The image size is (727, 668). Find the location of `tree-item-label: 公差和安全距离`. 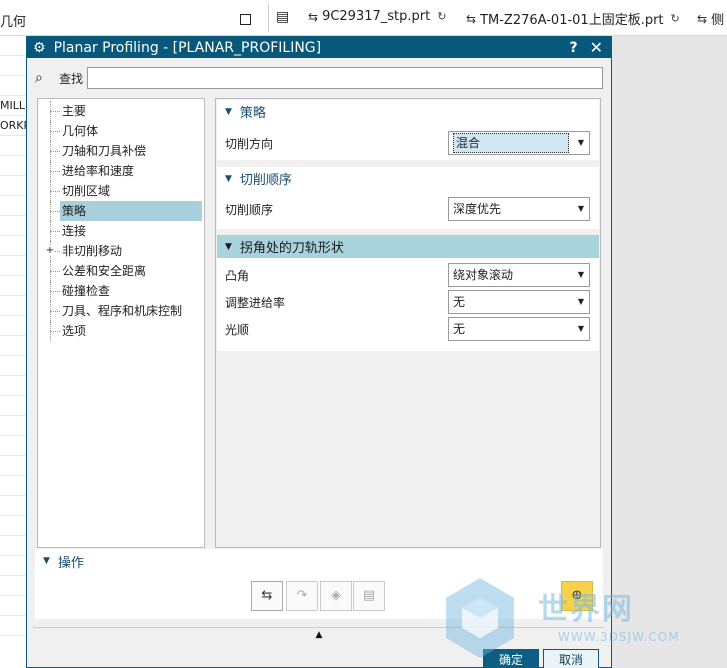

tree-item-label: 公差和安全距离 is located at coordinates (104, 271).